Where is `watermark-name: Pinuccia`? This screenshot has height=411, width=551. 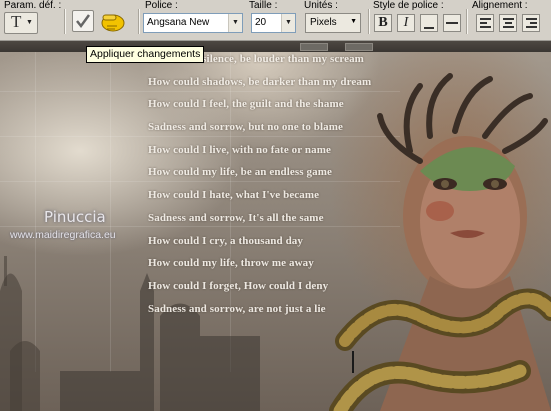 watermark-name: Pinuccia is located at coordinates (75, 217).